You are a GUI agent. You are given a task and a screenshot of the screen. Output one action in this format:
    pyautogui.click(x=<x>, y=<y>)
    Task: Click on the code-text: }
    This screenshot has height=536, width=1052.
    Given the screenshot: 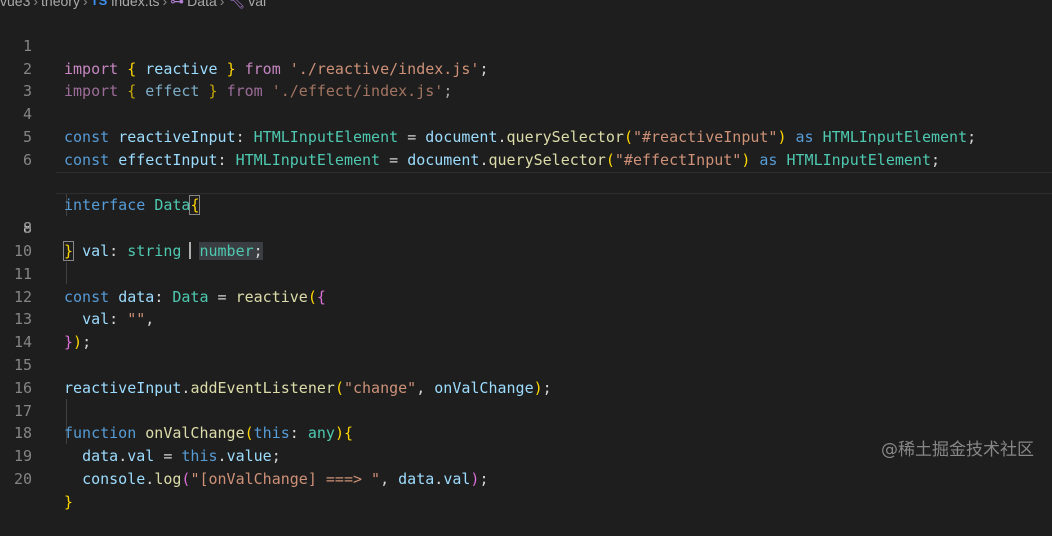 What is the action you would take?
    pyautogui.click(x=69, y=501)
    